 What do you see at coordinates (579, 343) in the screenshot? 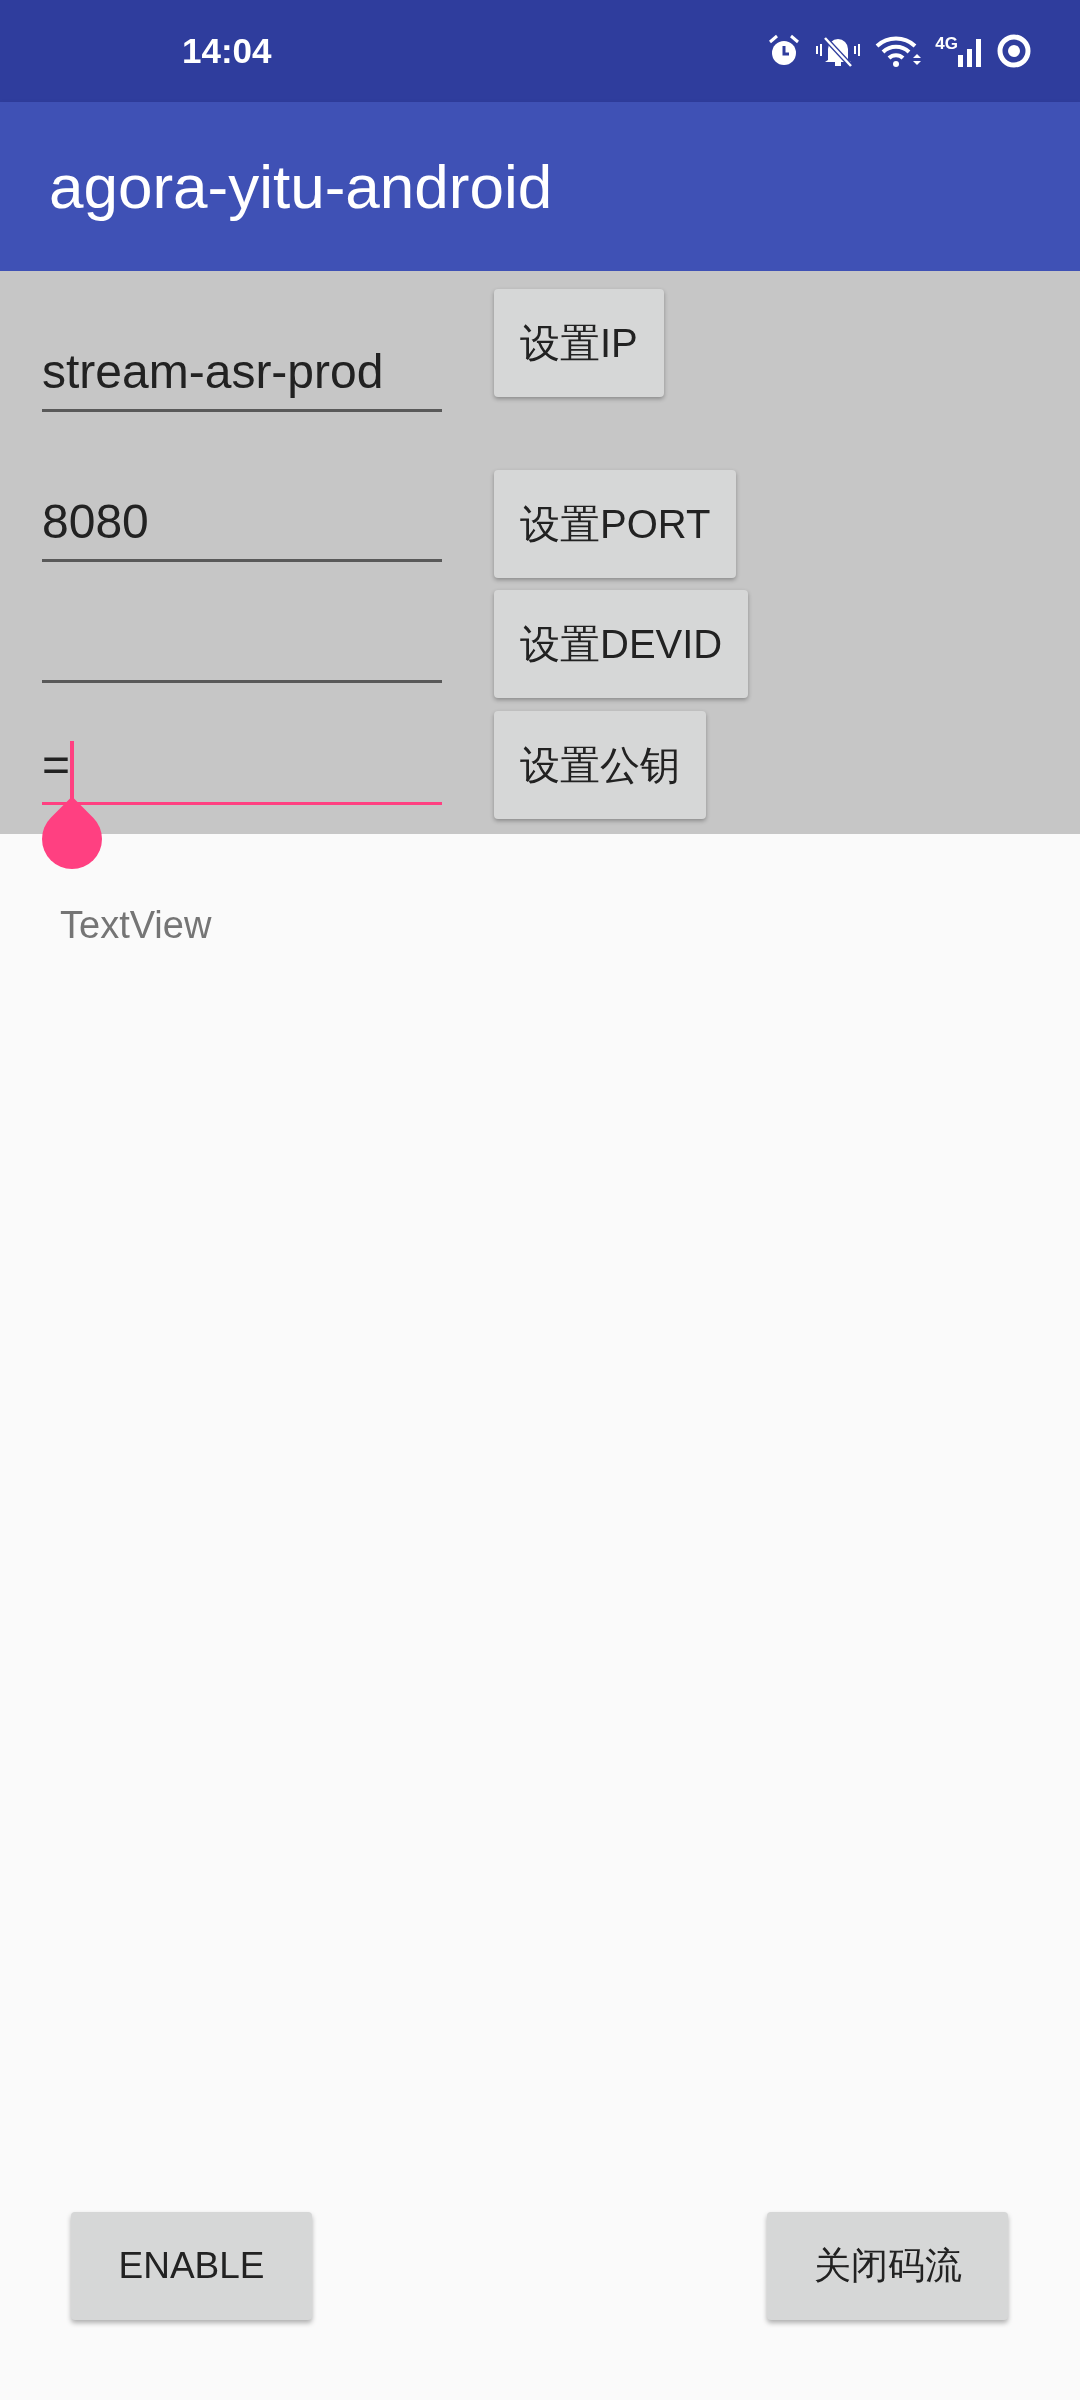
I see `set-button: 设置IP` at bounding box center [579, 343].